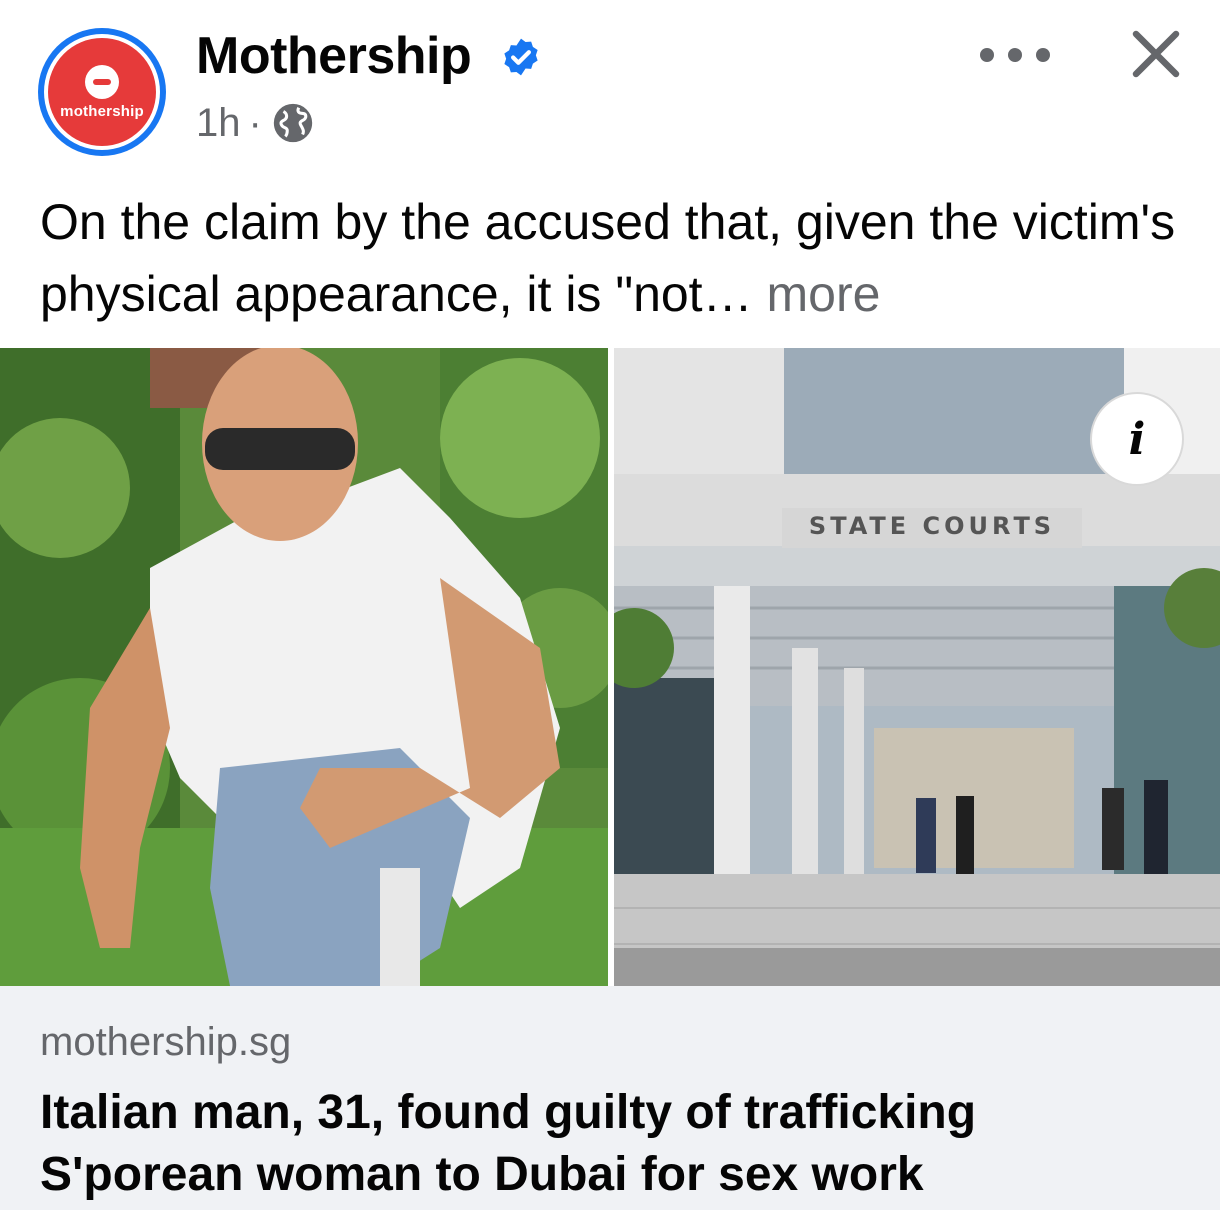  What do you see at coordinates (1156, 54) in the screenshot?
I see `close-icon` at bounding box center [1156, 54].